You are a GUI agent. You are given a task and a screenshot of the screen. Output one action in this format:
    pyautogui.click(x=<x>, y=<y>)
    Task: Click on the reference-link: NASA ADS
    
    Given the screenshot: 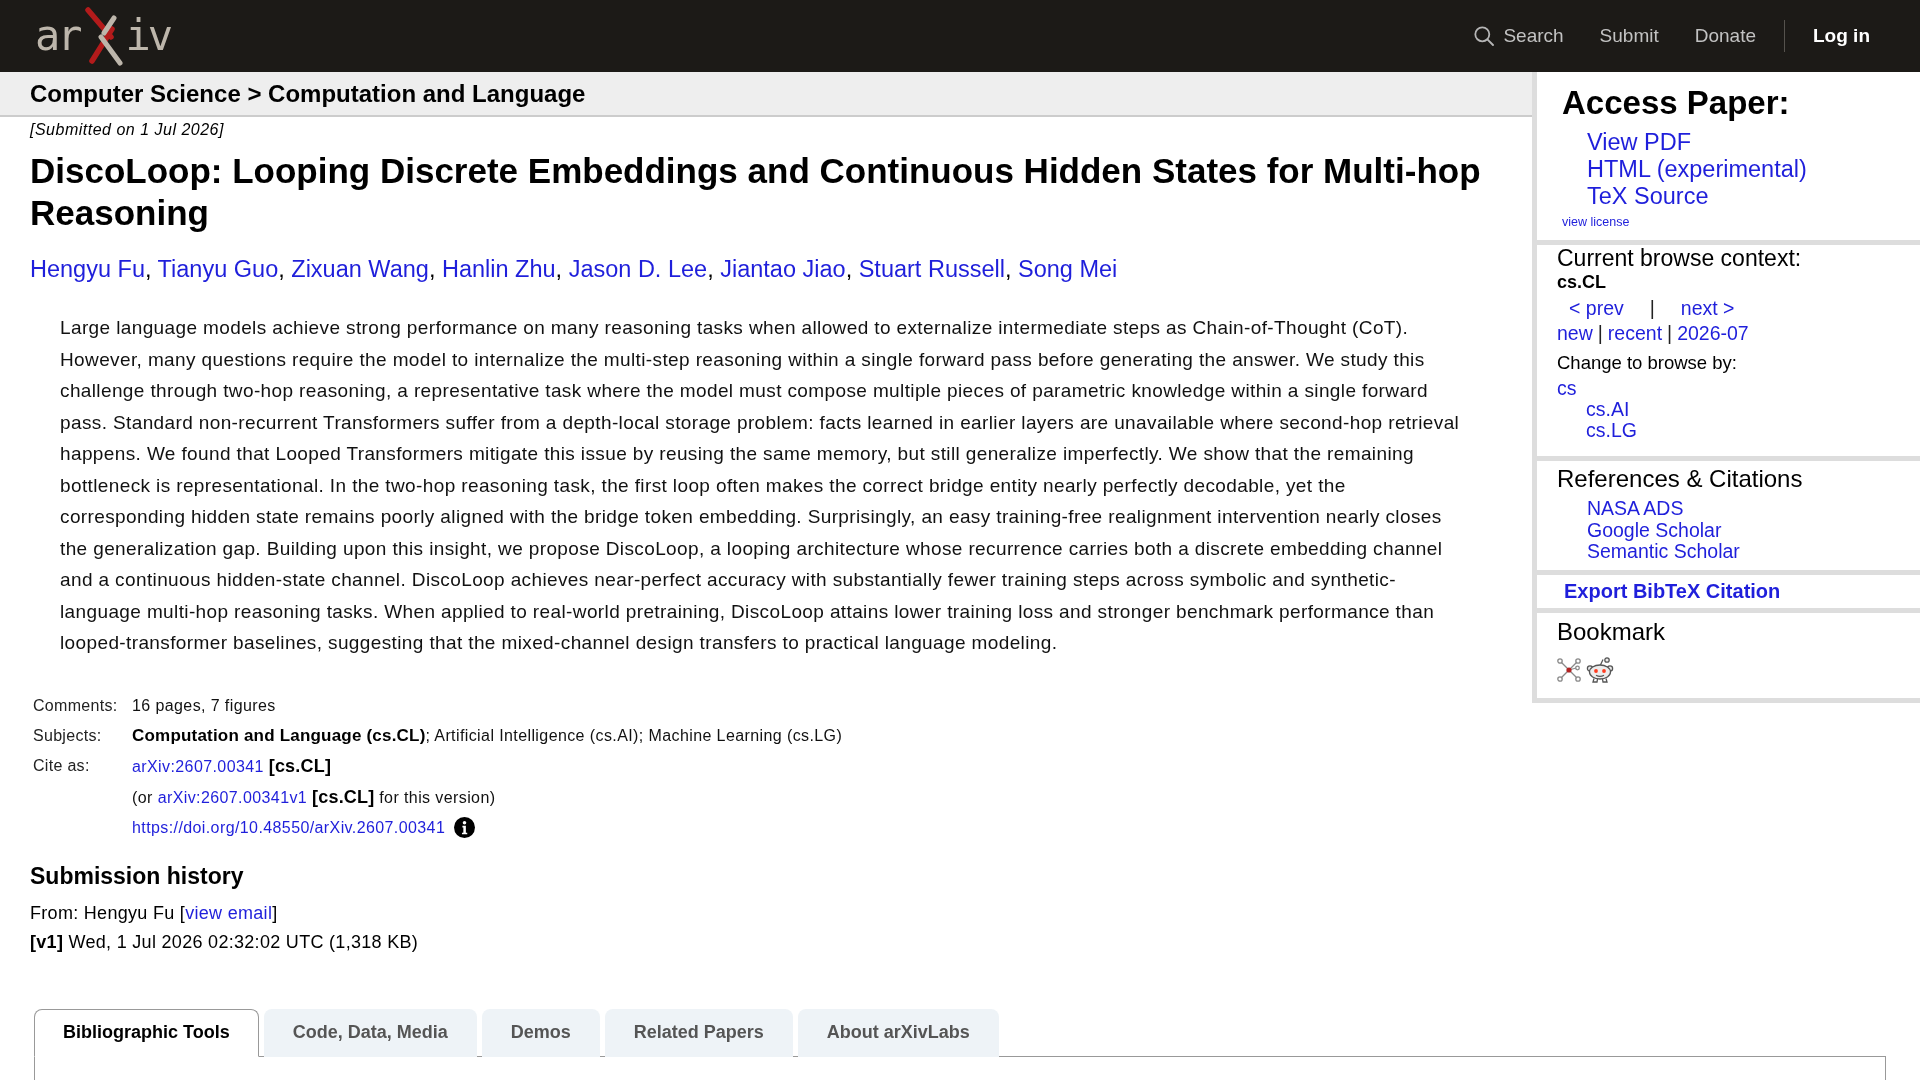 What is the action you would take?
    pyautogui.click(x=1635, y=509)
    